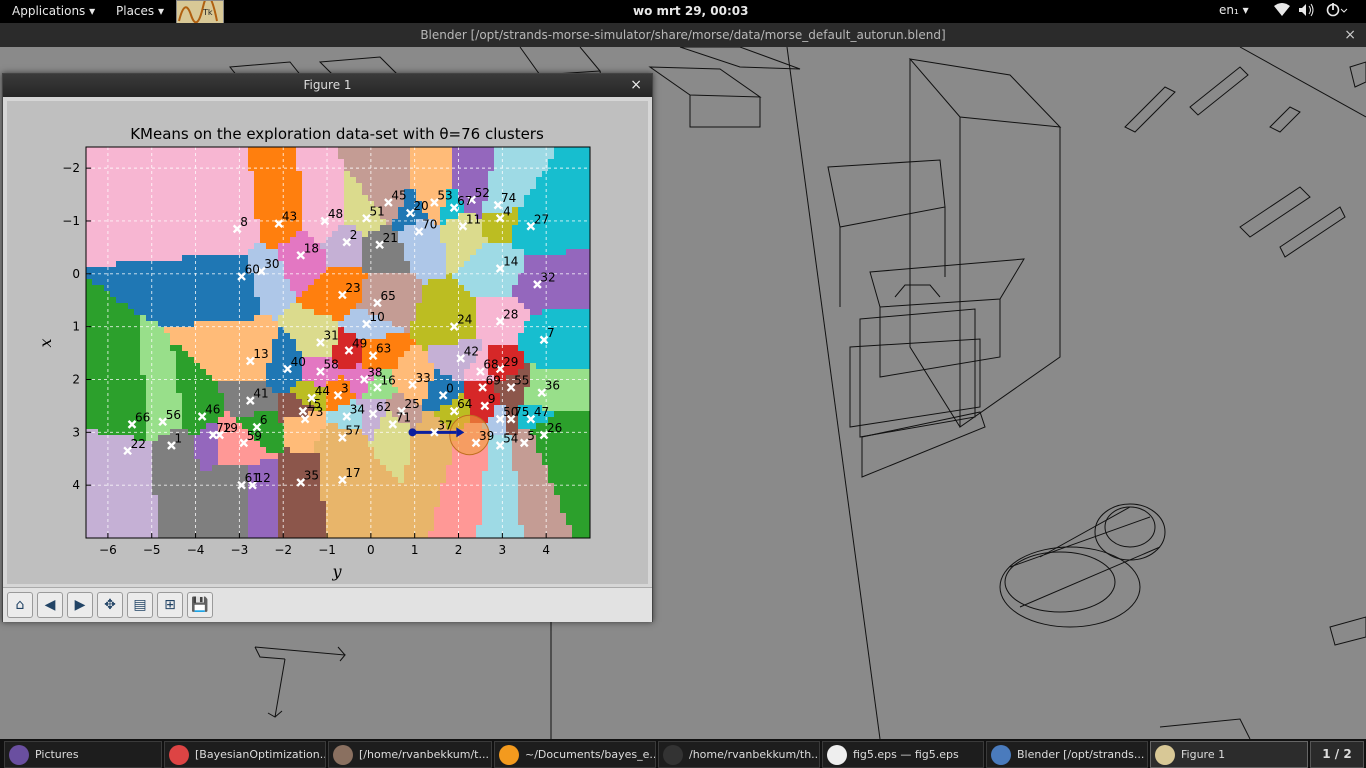 Image resolution: width=1366 pixels, height=768 pixels. I want to click on figure-close-button: ×, so click(636, 85).